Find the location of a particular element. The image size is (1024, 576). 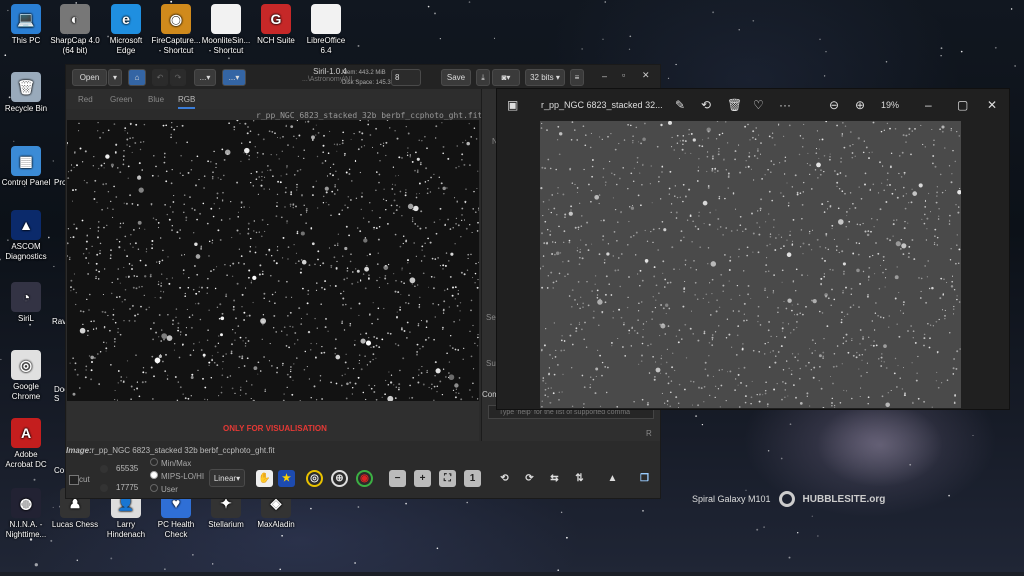

scripts-menu-button: ... ▾ is located at coordinates (205, 77).